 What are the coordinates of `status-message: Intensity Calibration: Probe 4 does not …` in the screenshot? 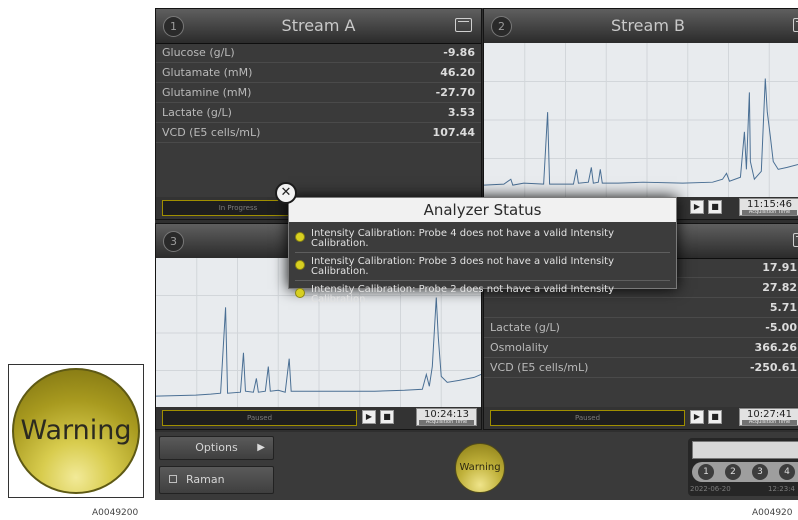 It's located at (482, 239).